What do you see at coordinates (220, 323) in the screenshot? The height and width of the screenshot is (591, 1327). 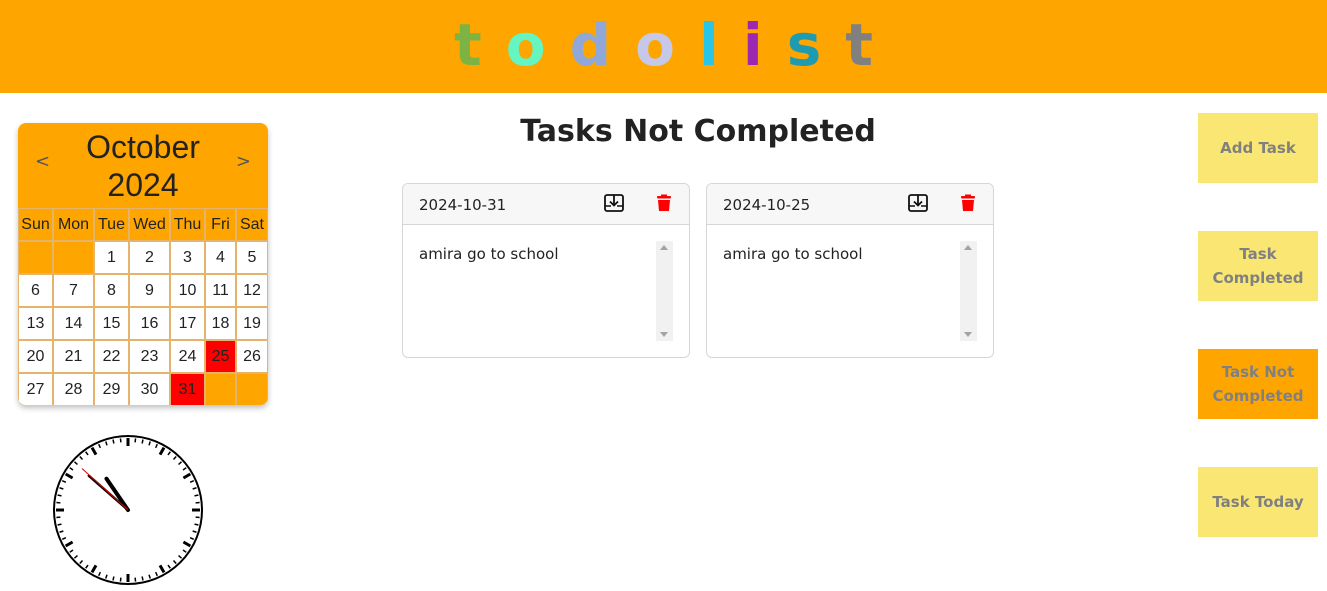 I see `calendar-day: 18` at bounding box center [220, 323].